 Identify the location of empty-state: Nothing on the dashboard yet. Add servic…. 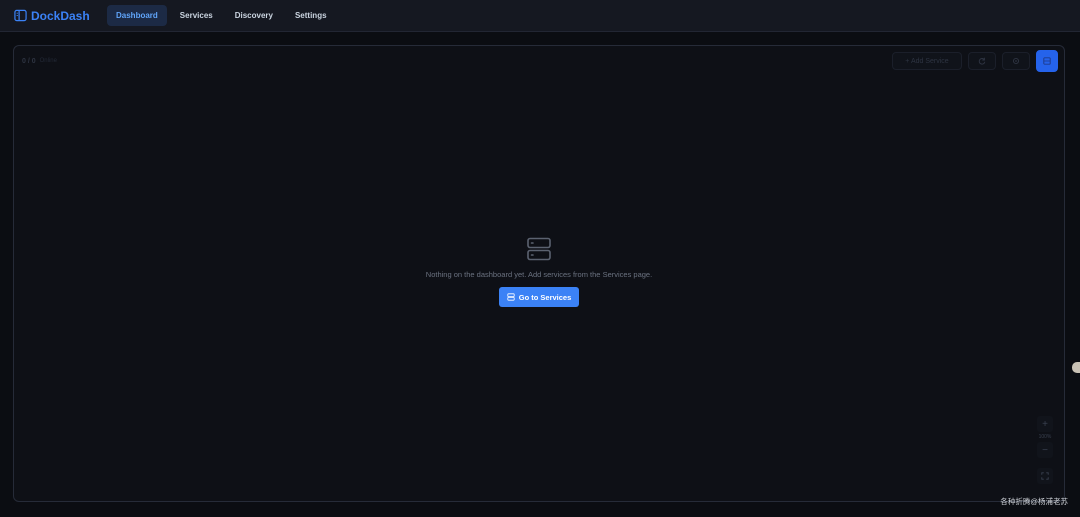
(539, 271).